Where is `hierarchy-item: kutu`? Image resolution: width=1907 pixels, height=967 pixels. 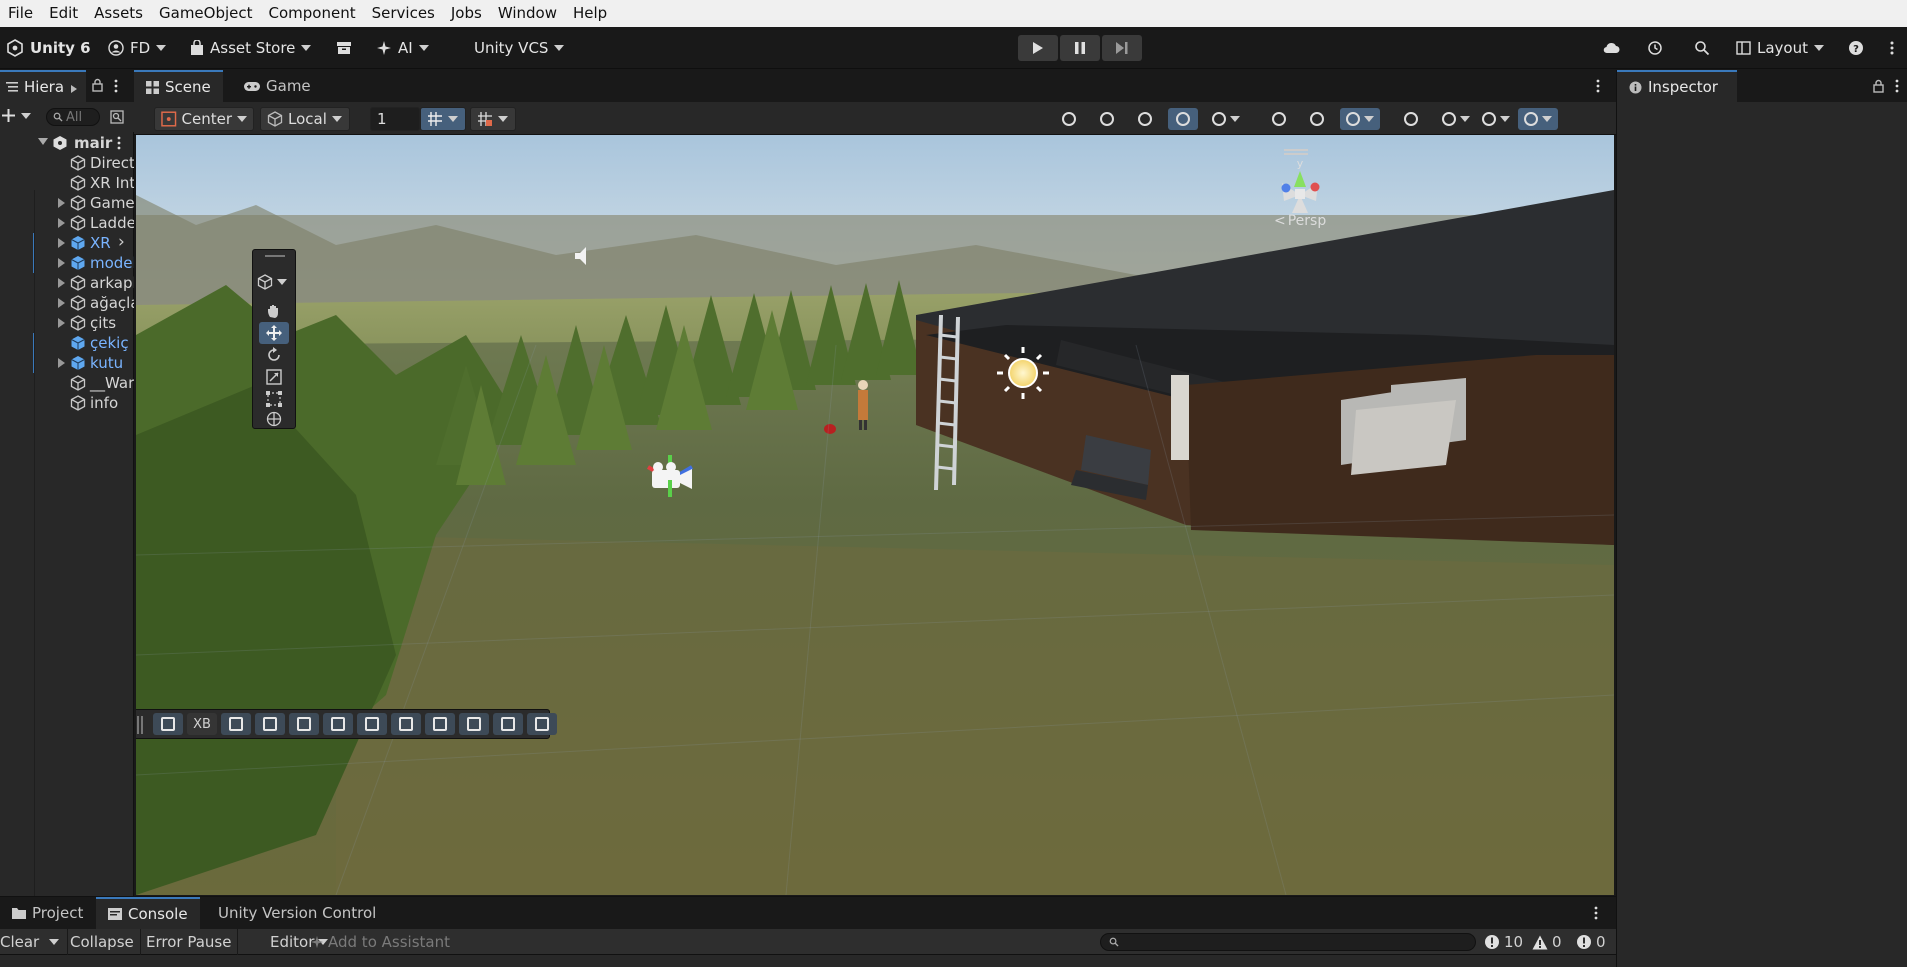
hierarchy-item: kutu is located at coordinates (67, 363).